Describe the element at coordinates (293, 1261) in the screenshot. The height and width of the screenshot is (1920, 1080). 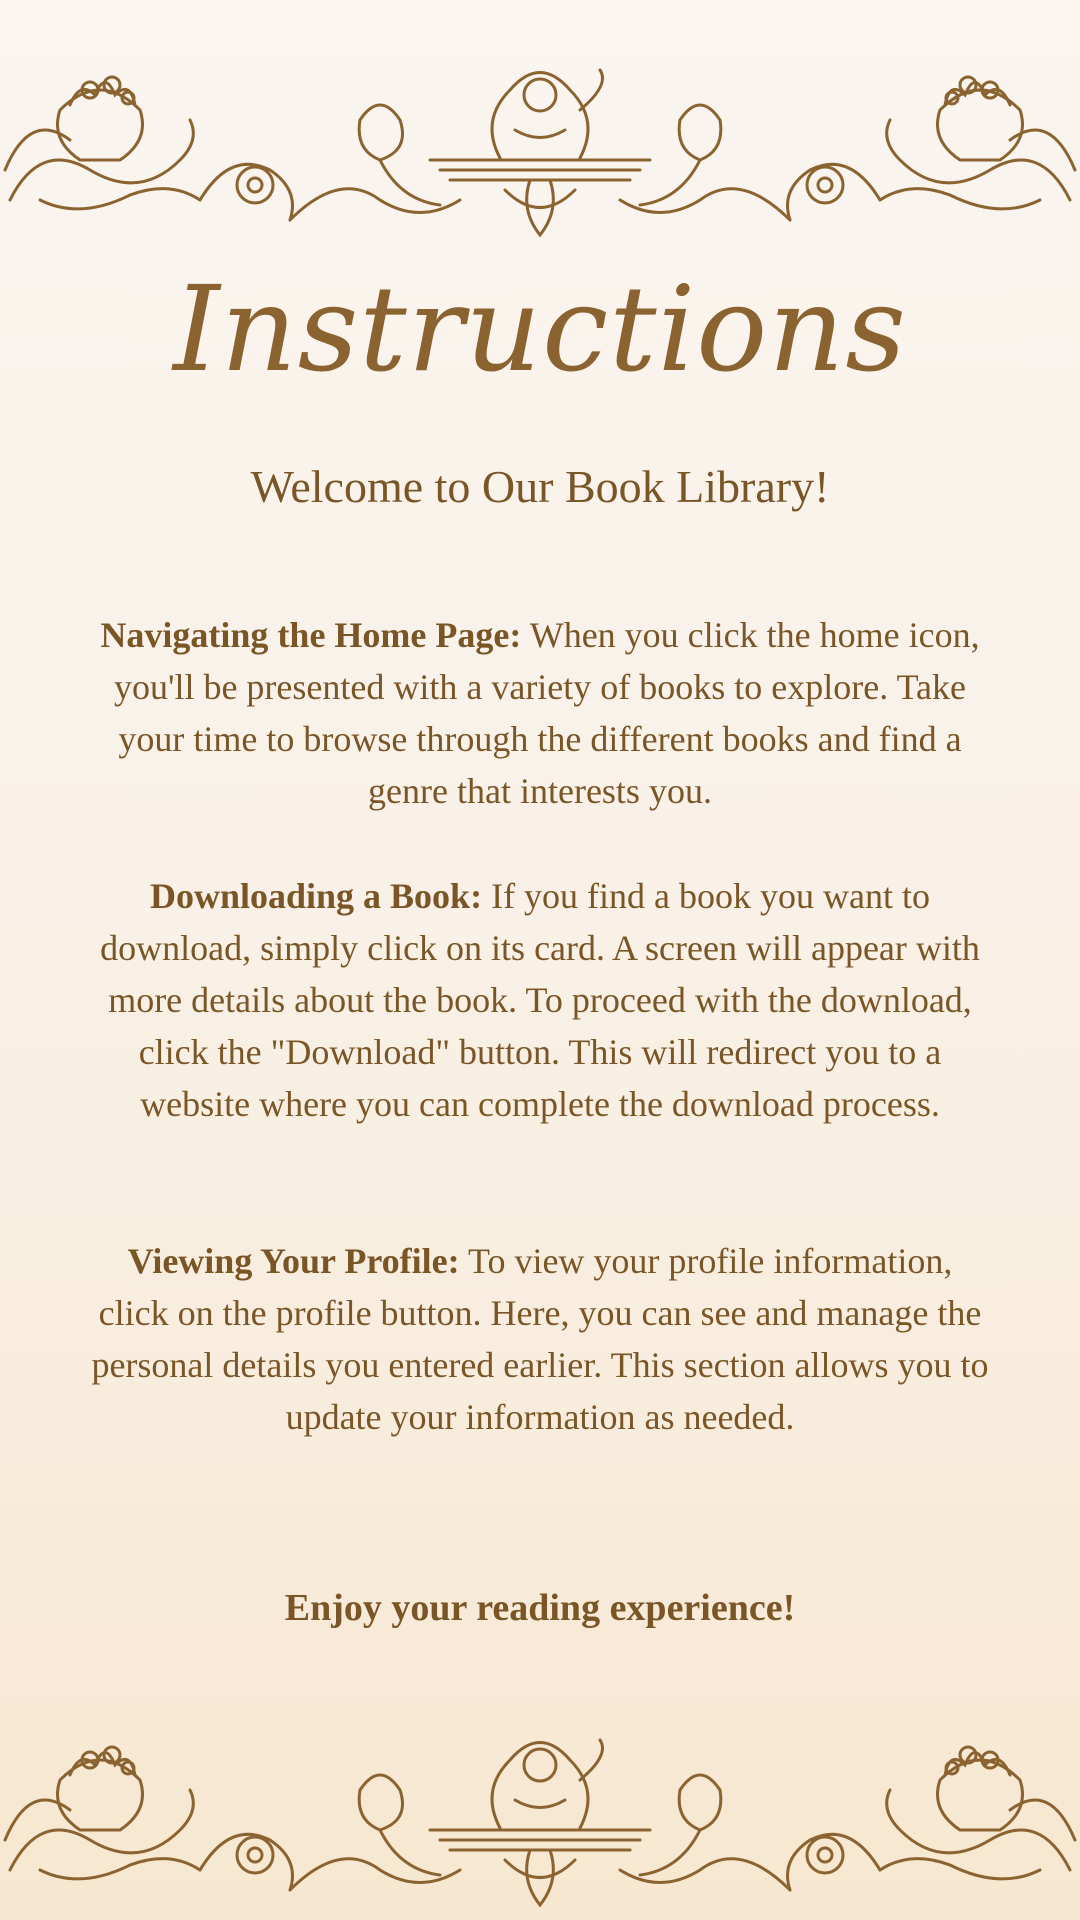
I see `instruction-heading: Viewing Your Profile:` at that location.